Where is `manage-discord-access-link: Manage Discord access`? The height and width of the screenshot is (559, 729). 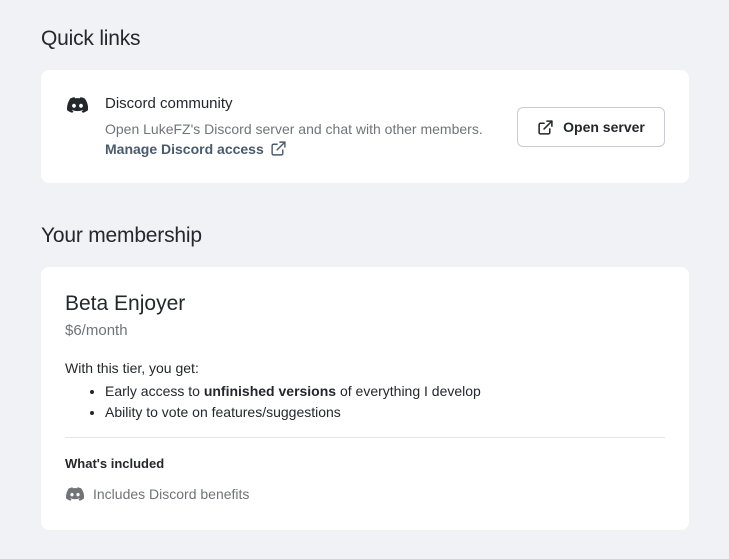 manage-discord-access-link: Manage Discord access is located at coordinates (196, 148).